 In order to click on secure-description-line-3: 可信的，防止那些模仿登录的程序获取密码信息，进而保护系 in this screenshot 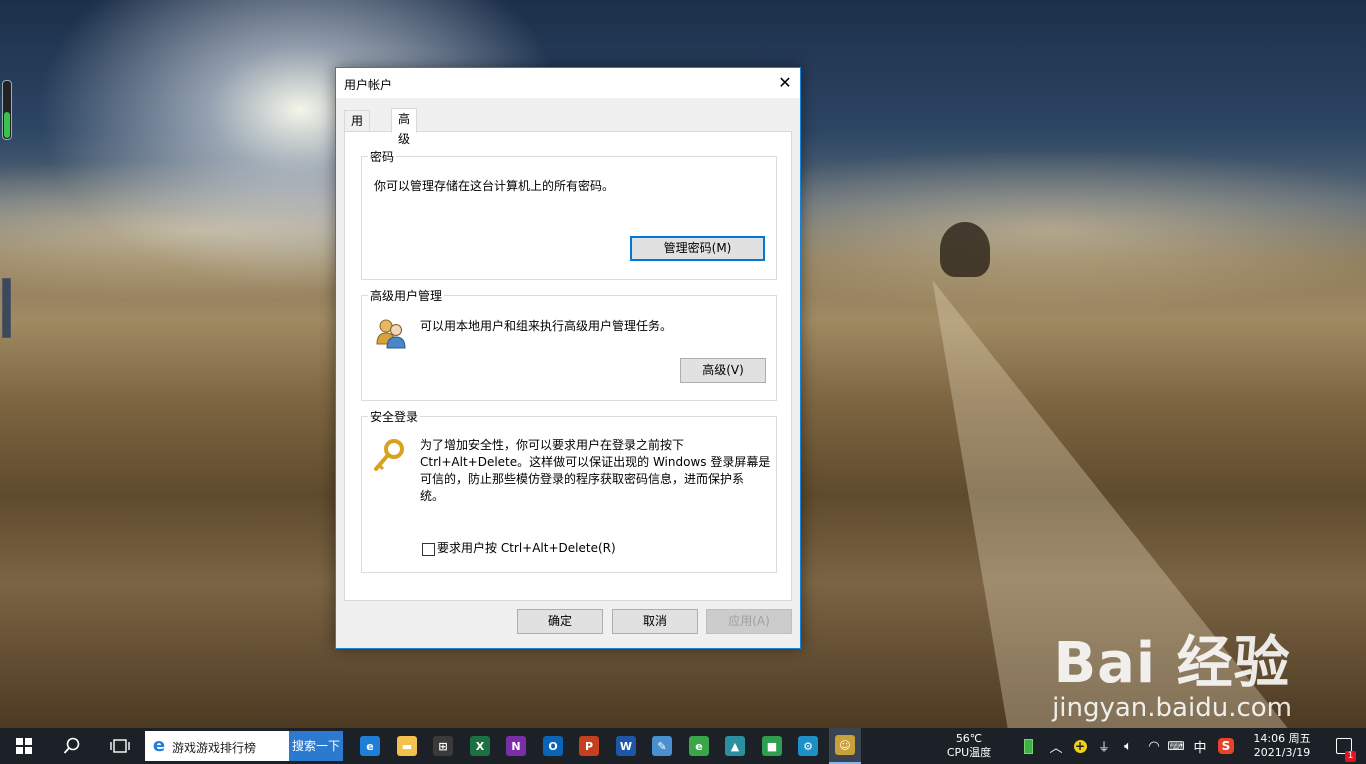, I will do `click(582, 479)`.